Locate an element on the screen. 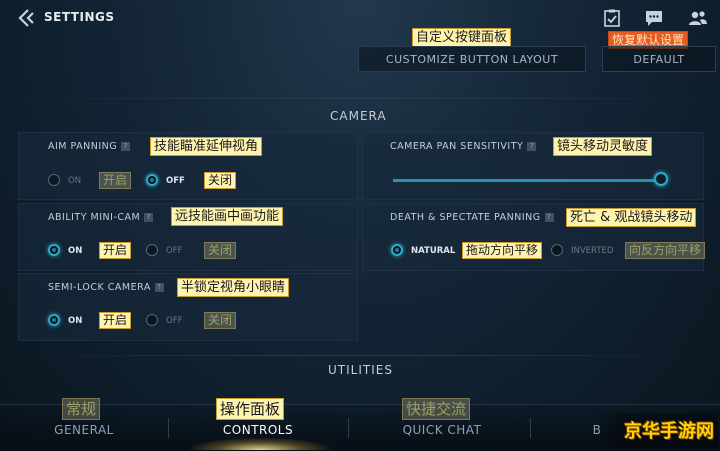  default-button-label: DEFAULT is located at coordinates (659, 59).